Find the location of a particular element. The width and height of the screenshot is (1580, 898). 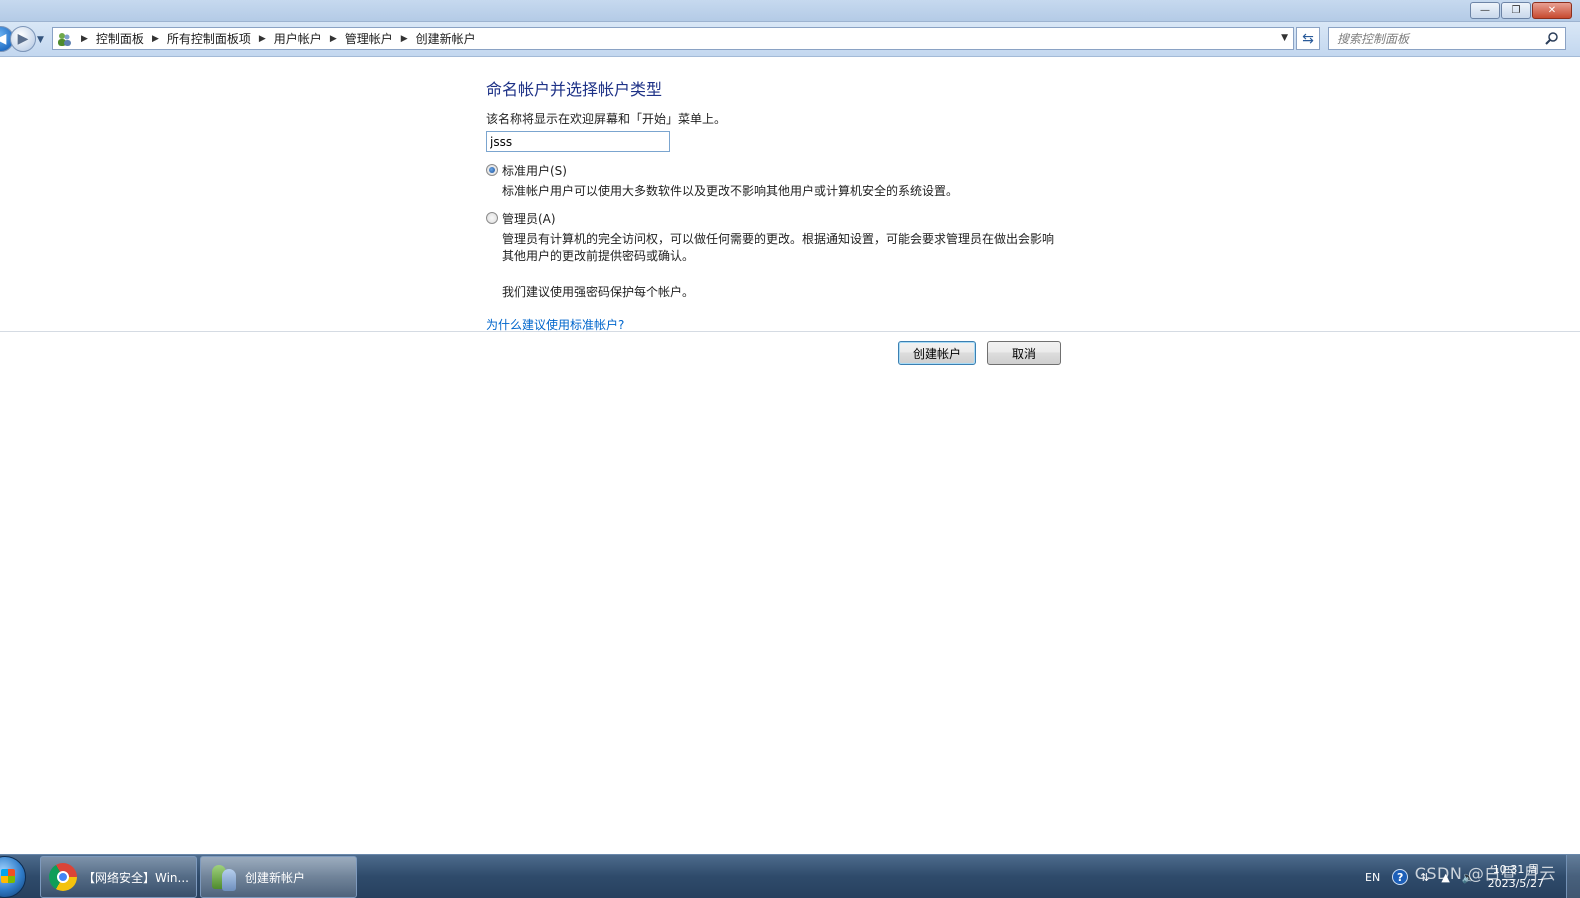

name-description: 该名称将显示在欢迎屏幕和「开始」菜单上。 is located at coordinates (606, 119).